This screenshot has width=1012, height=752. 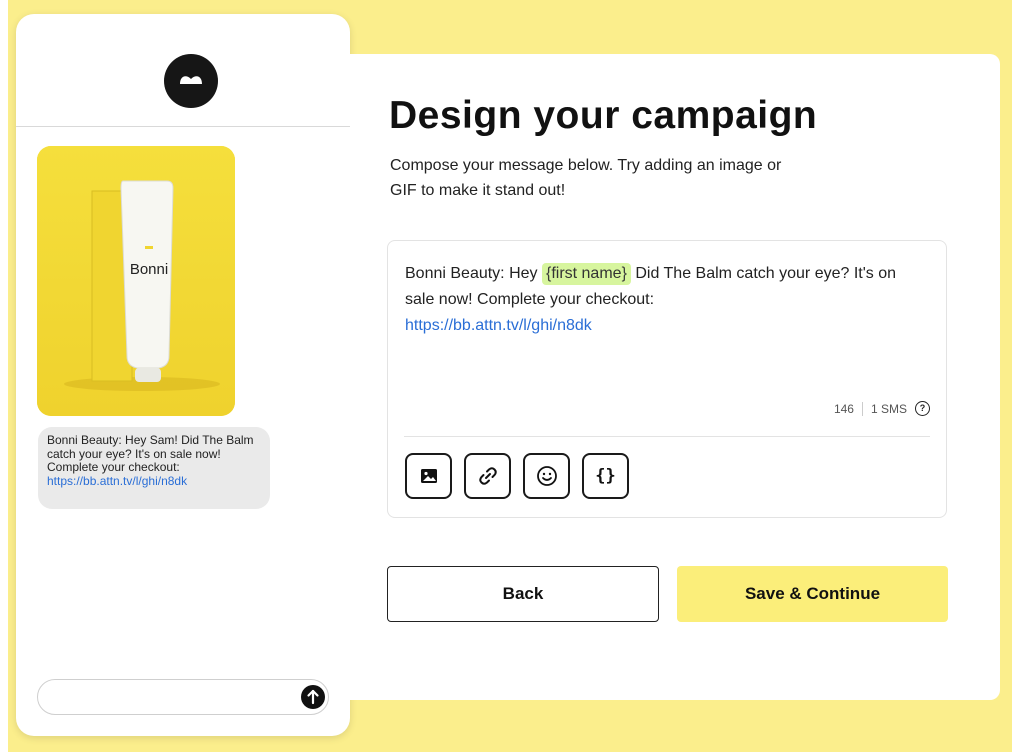 I want to click on composer-toolbar: {}, so click(x=517, y=476).